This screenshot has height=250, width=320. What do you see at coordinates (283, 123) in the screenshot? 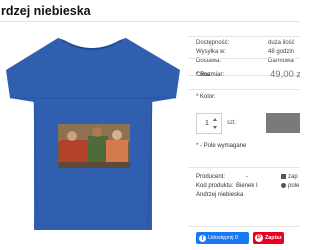
I see `add-to-cart-button` at bounding box center [283, 123].